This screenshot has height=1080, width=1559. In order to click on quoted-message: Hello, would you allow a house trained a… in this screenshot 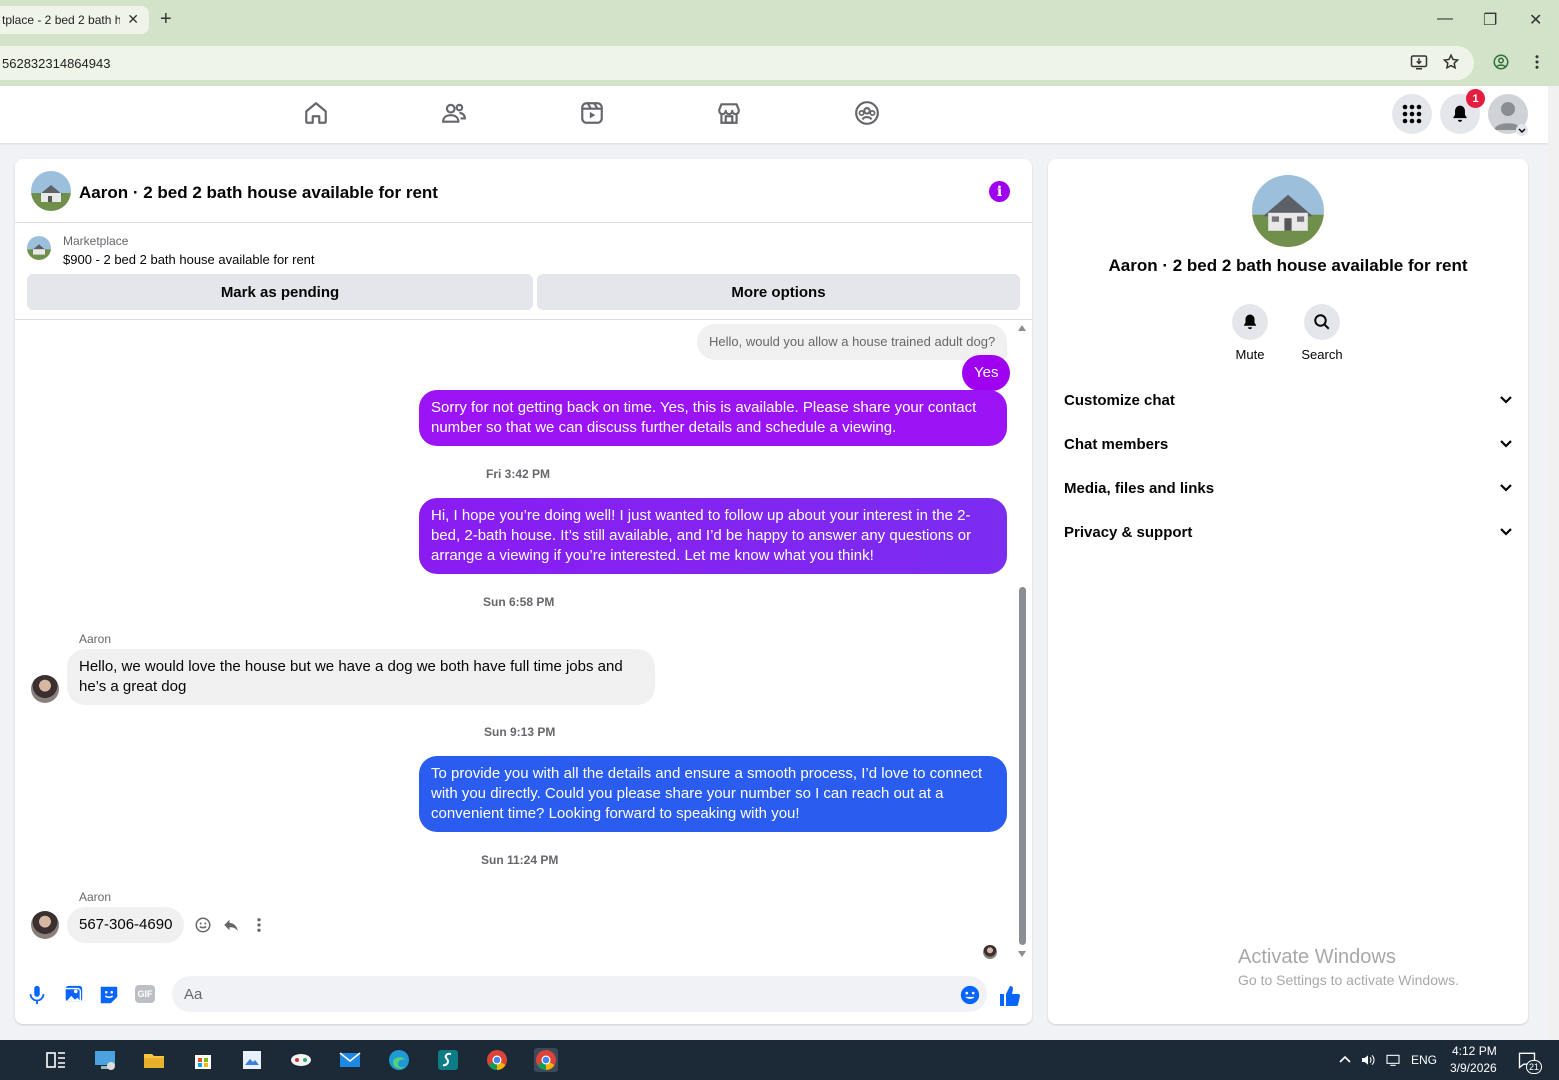, I will do `click(852, 342)`.